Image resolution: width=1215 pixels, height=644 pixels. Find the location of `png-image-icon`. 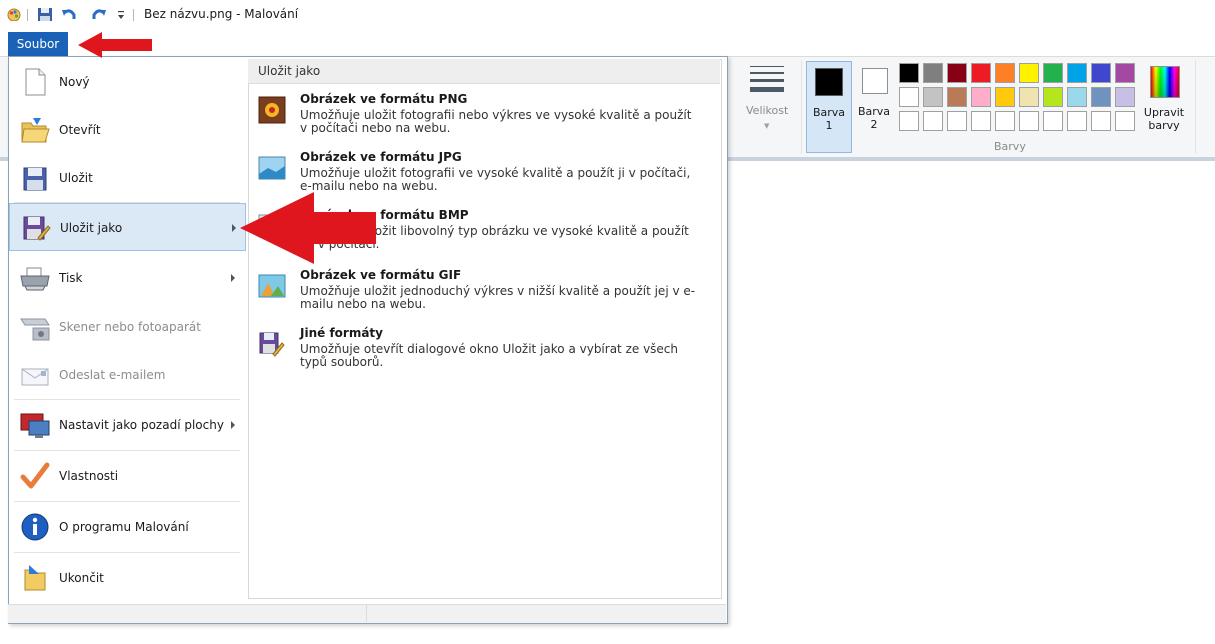

png-image-icon is located at coordinates (272, 110).